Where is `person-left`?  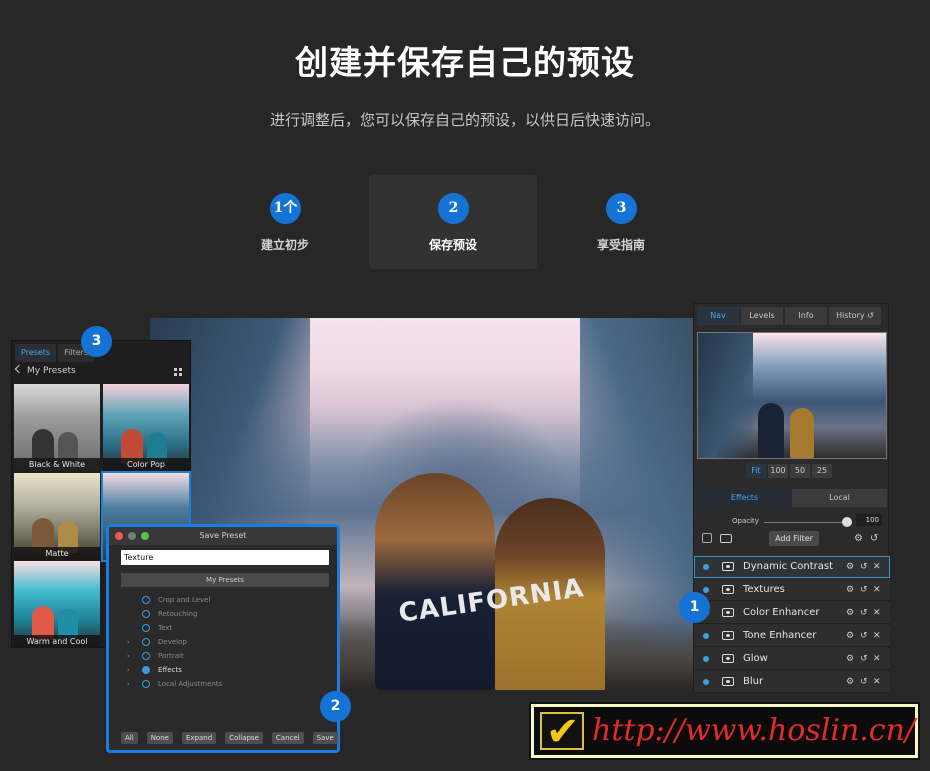 person-left is located at coordinates (435, 581).